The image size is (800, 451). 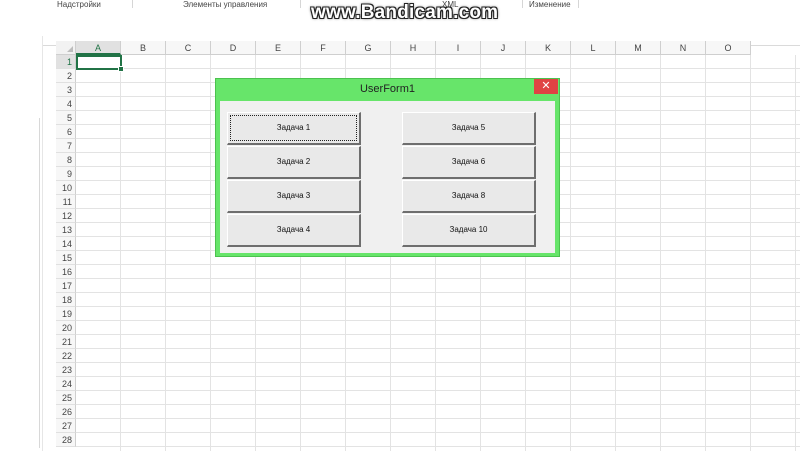 What do you see at coordinates (548, 48) in the screenshot?
I see `column-header-k: K` at bounding box center [548, 48].